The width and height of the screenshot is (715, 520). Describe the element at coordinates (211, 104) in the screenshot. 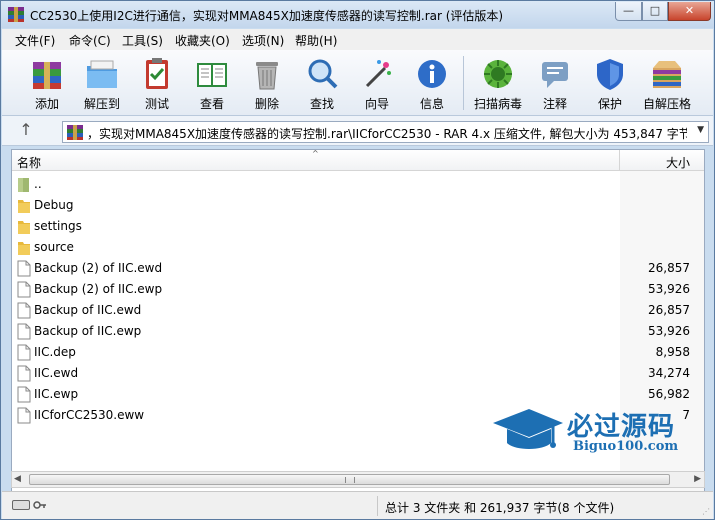

I see `view-label: 查看` at that location.